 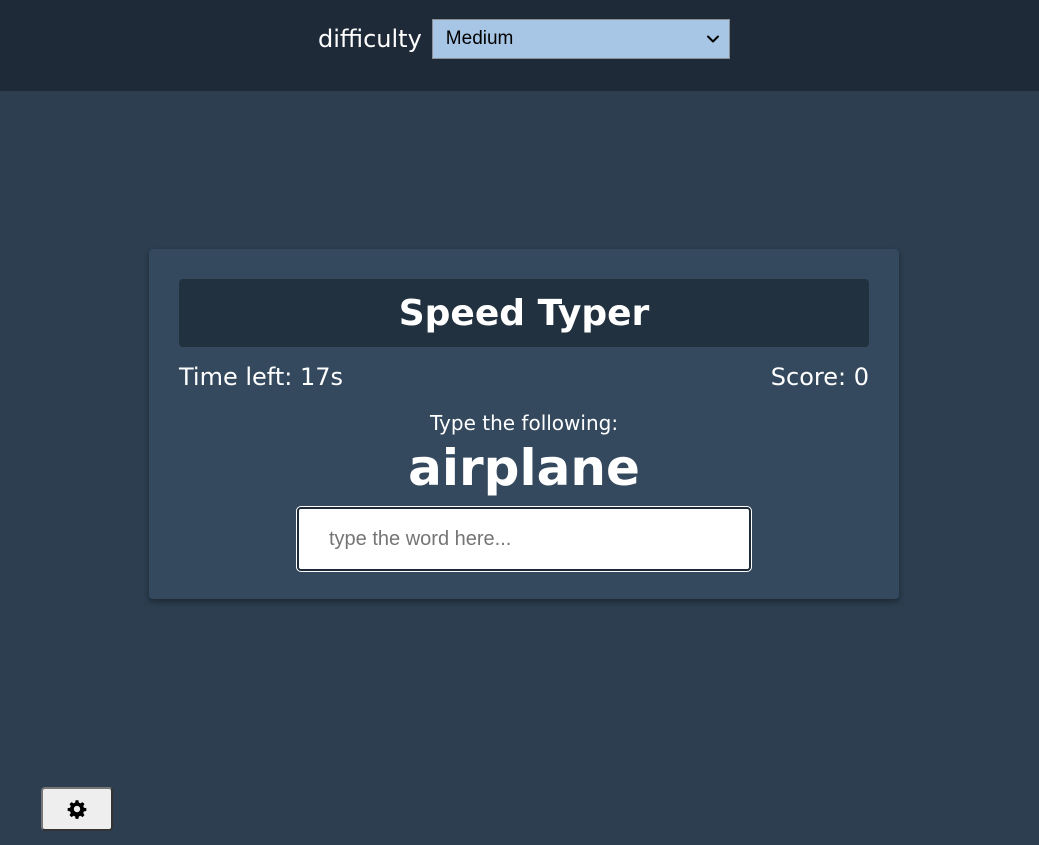 What do you see at coordinates (524, 468) in the screenshot?
I see `target-word: airplane` at bounding box center [524, 468].